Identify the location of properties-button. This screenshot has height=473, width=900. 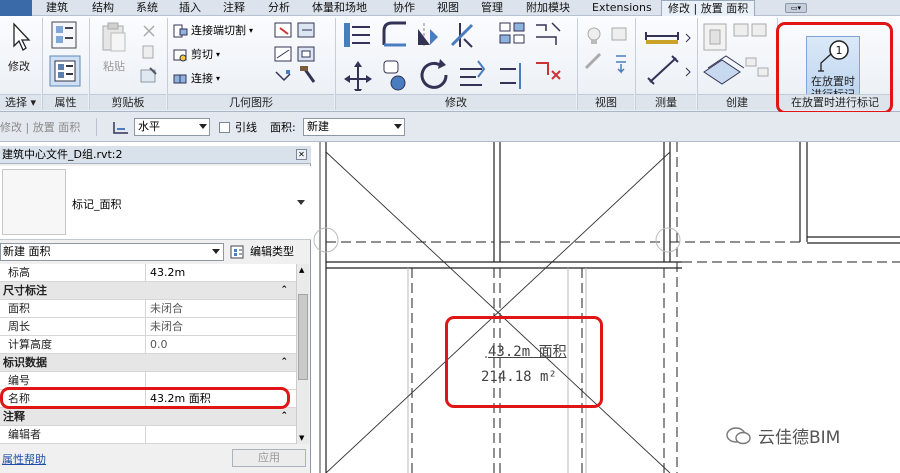
(65, 55).